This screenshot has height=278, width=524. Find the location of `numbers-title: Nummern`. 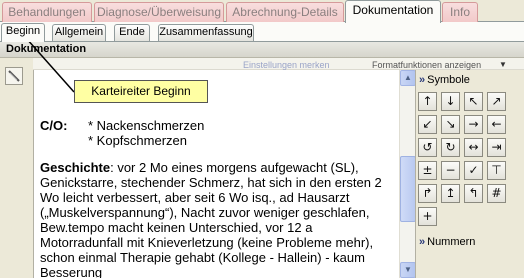

numbers-title: Nummern is located at coordinates (451, 242).